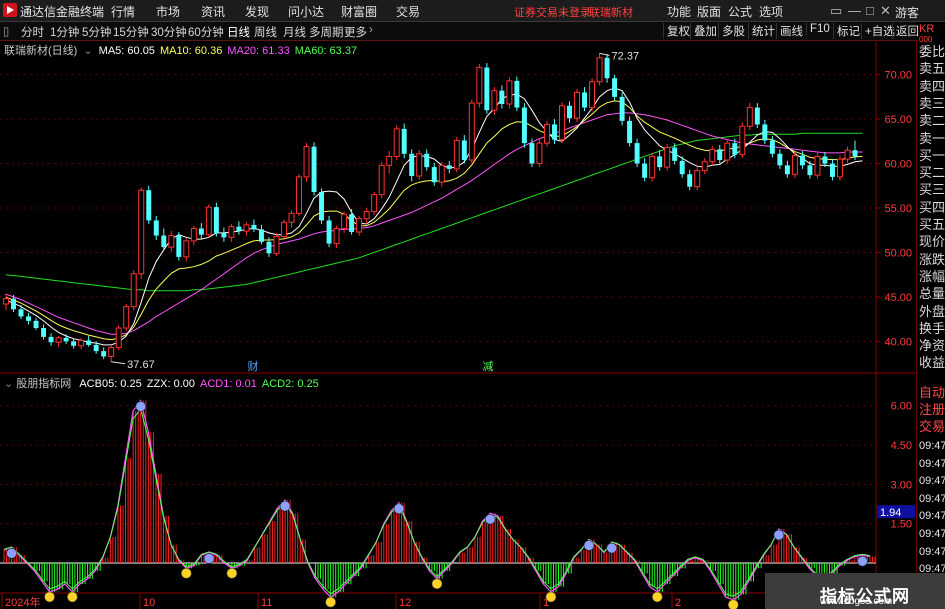 The image size is (945, 609). I want to click on quote-label: 买二, so click(932, 173).